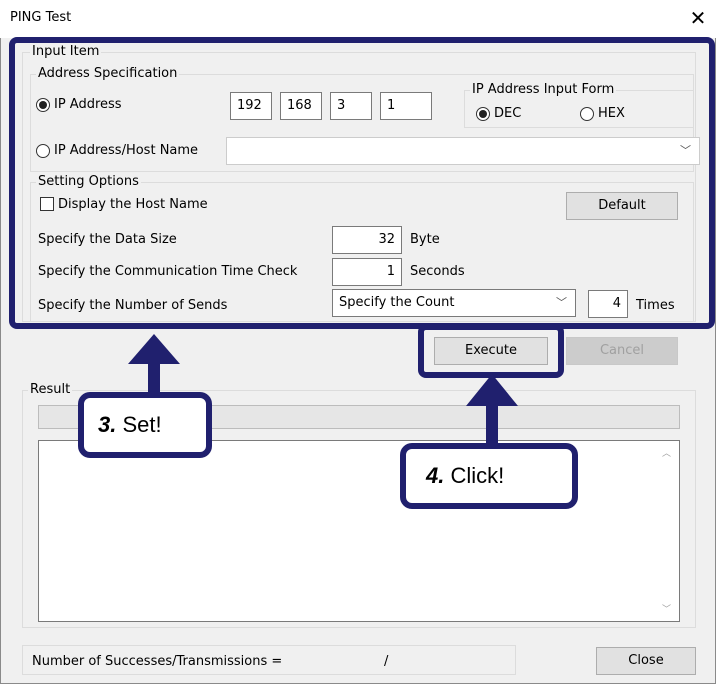 The height and width of the screenshot is (684, 716). I want to click on window-title: PING Test, so click(41, 17).